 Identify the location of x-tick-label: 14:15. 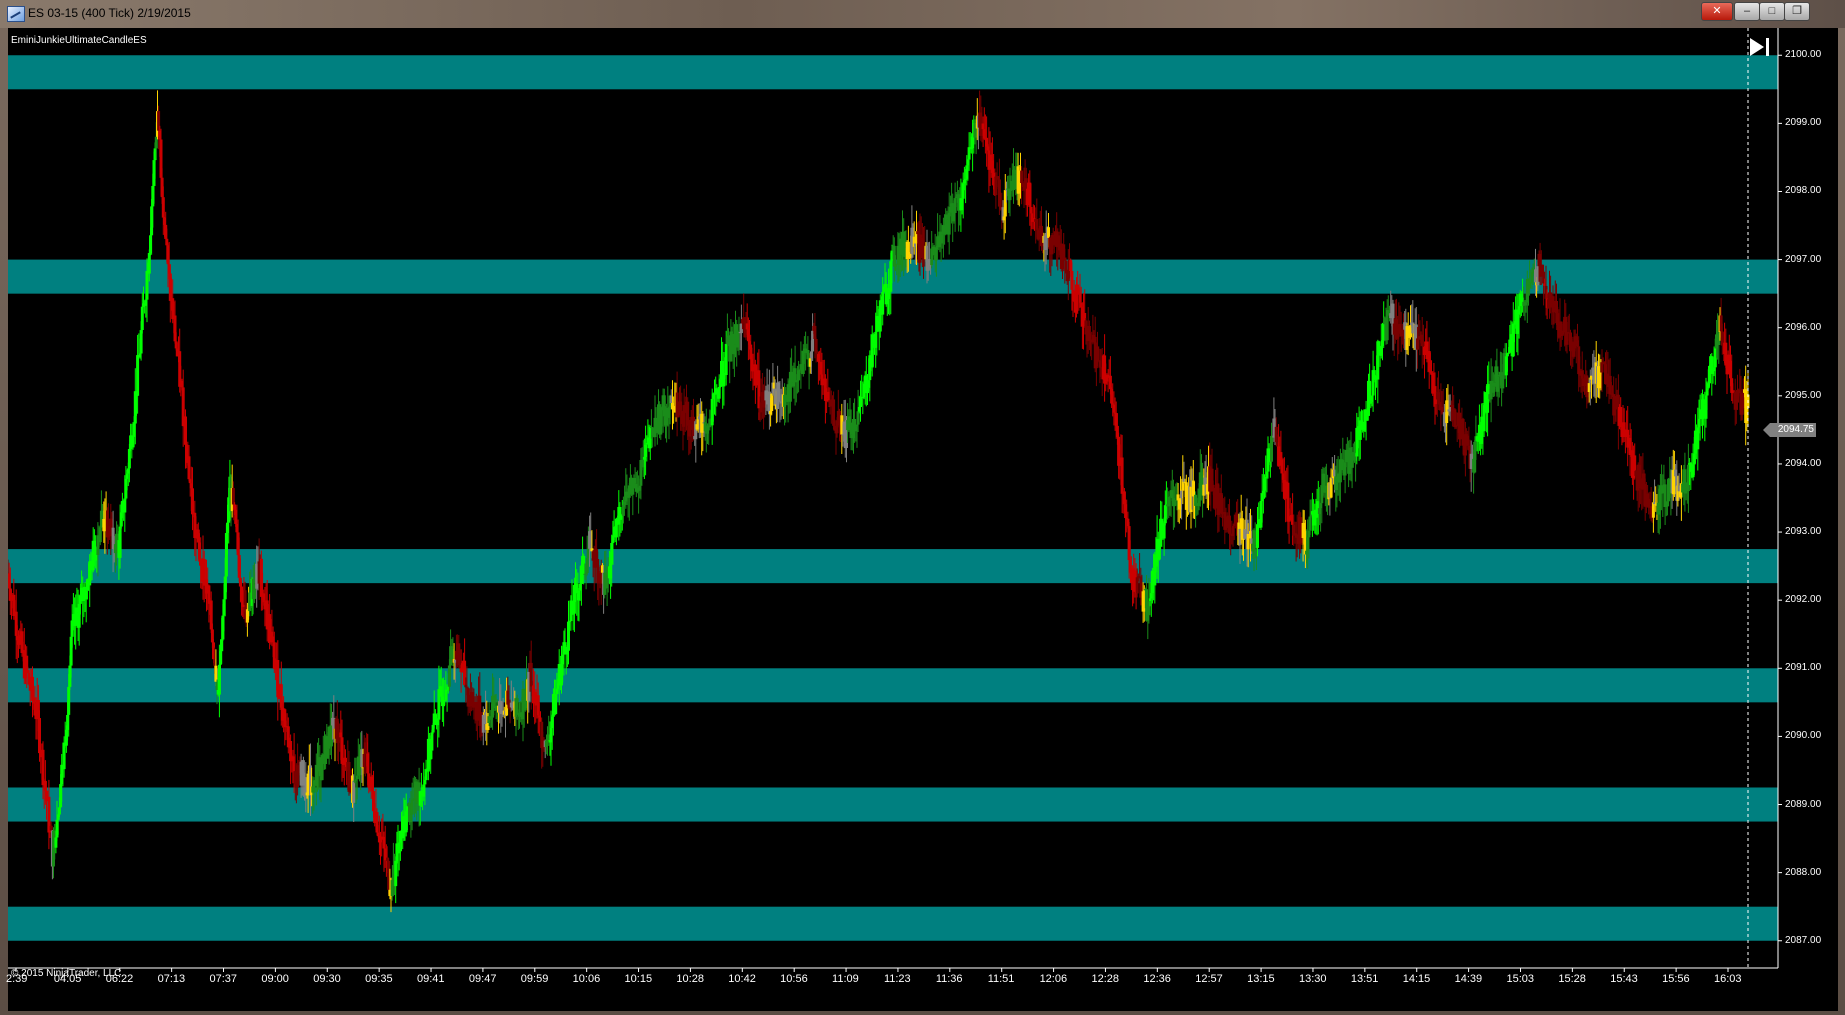
(1416, 979).